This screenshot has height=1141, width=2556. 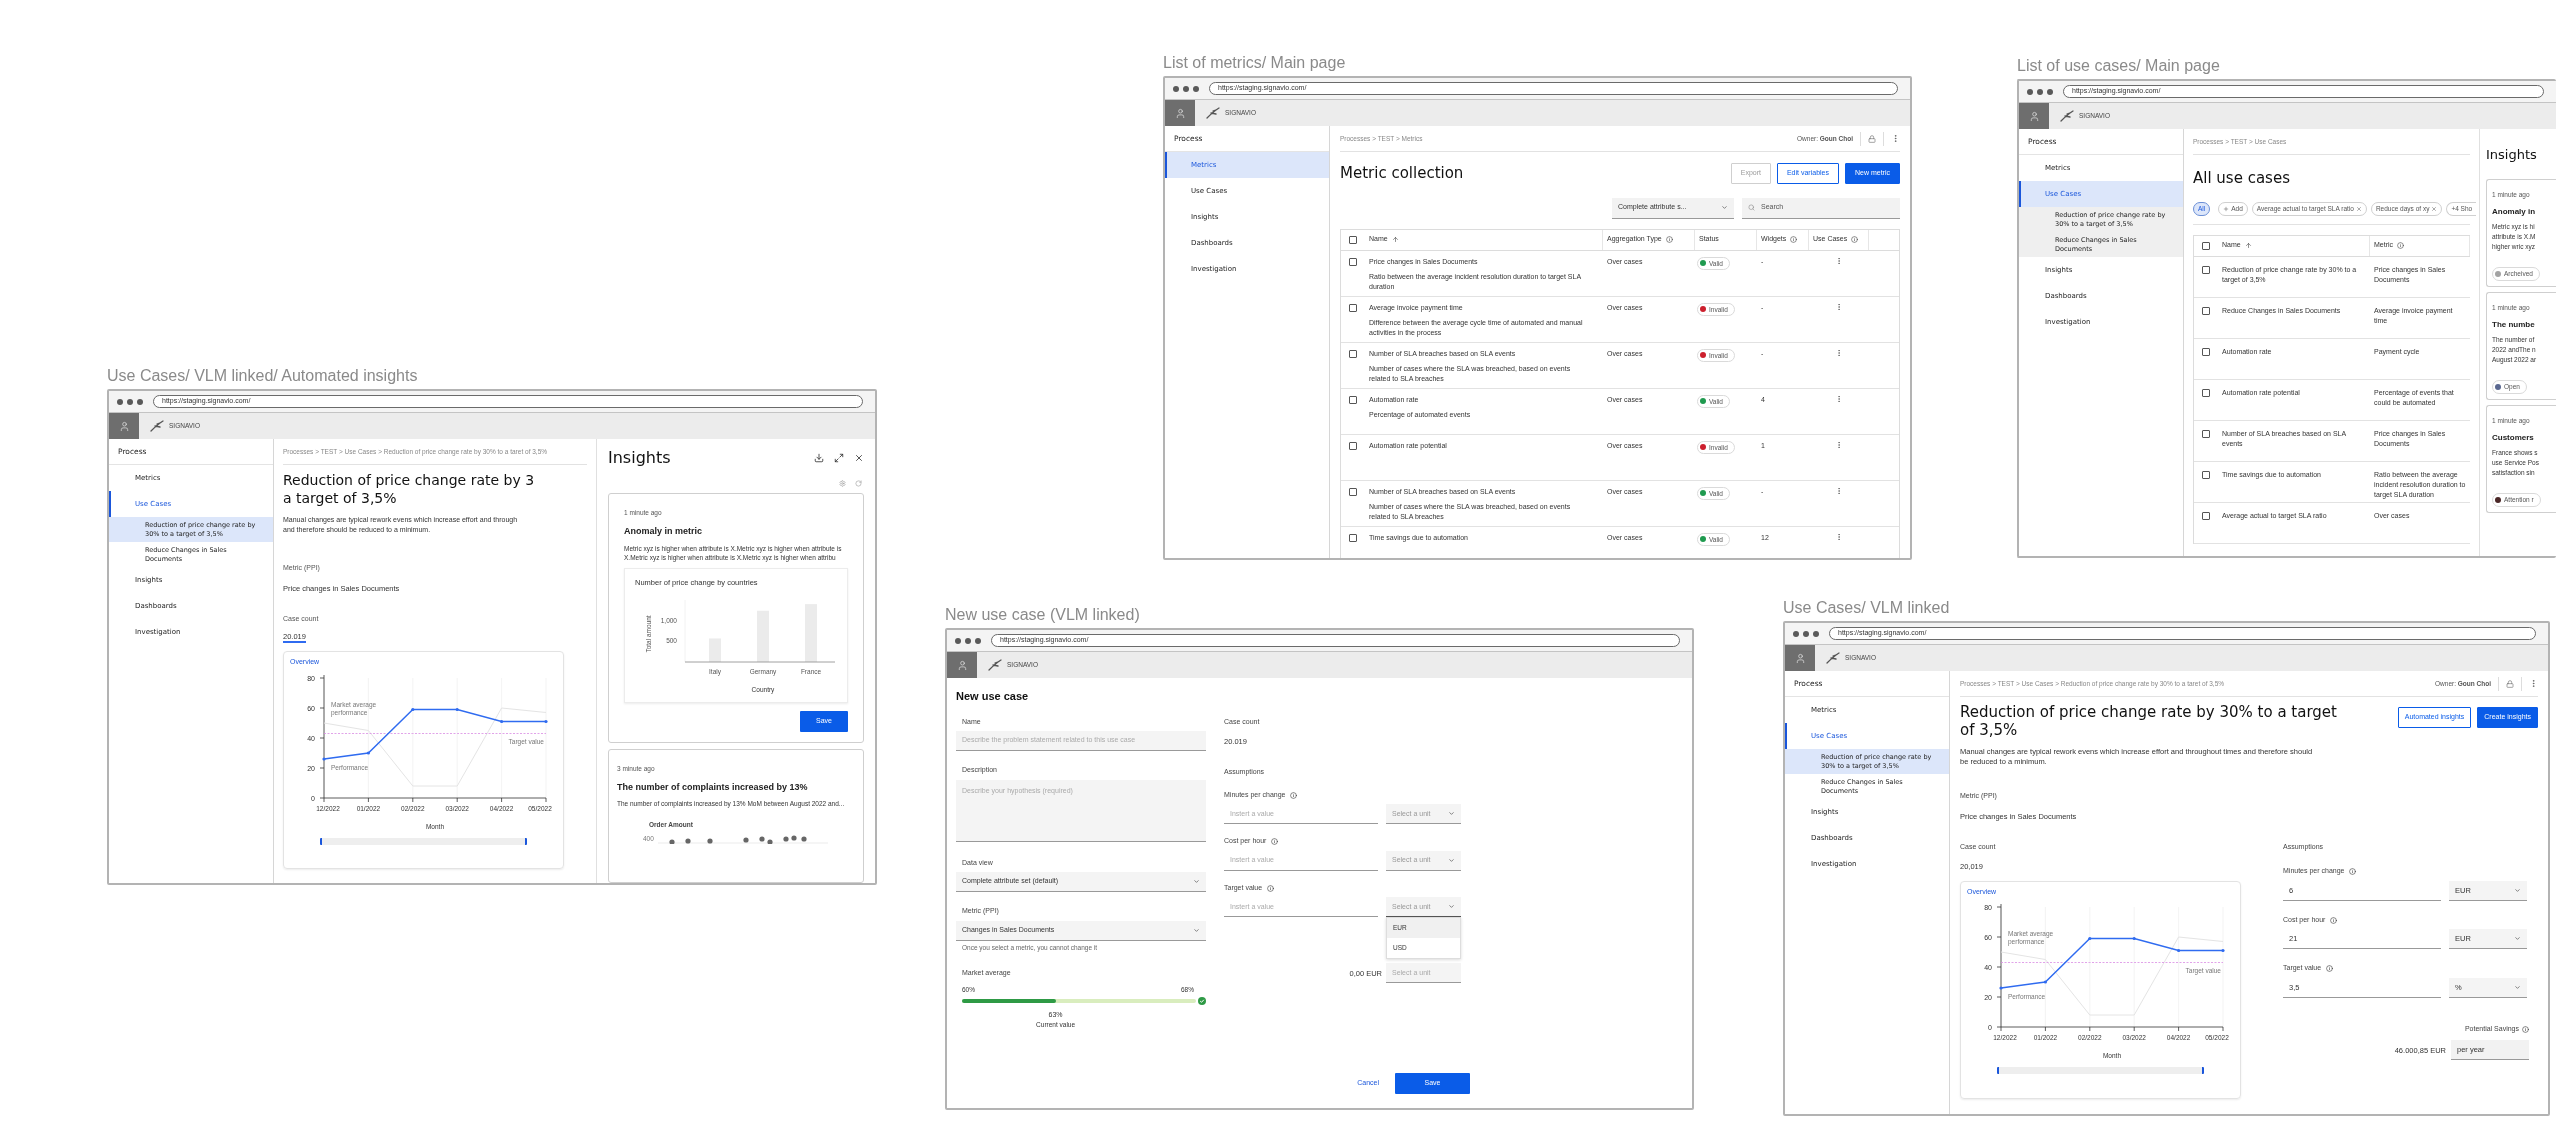 What do you see at coordinates (1402, 173) in the screenshot?
I see `page-title: Metric collection` at bounding box center [1402, 173].